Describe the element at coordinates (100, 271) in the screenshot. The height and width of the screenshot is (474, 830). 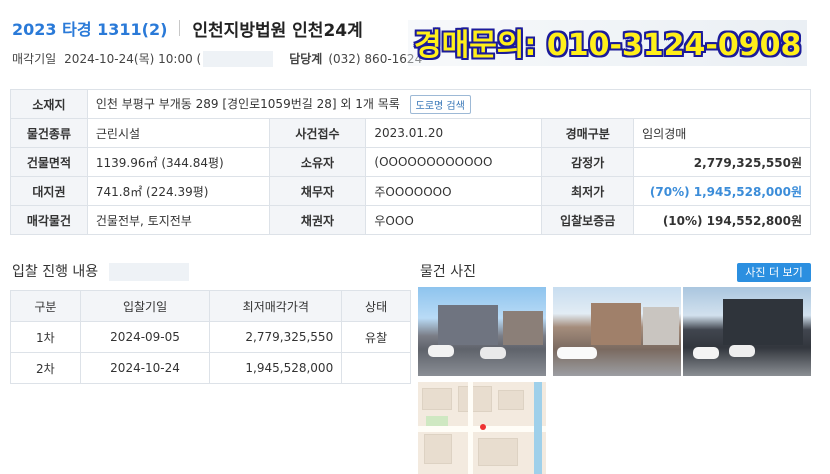
I see `bid-section-title: 입찰 진행 내용` at that location.